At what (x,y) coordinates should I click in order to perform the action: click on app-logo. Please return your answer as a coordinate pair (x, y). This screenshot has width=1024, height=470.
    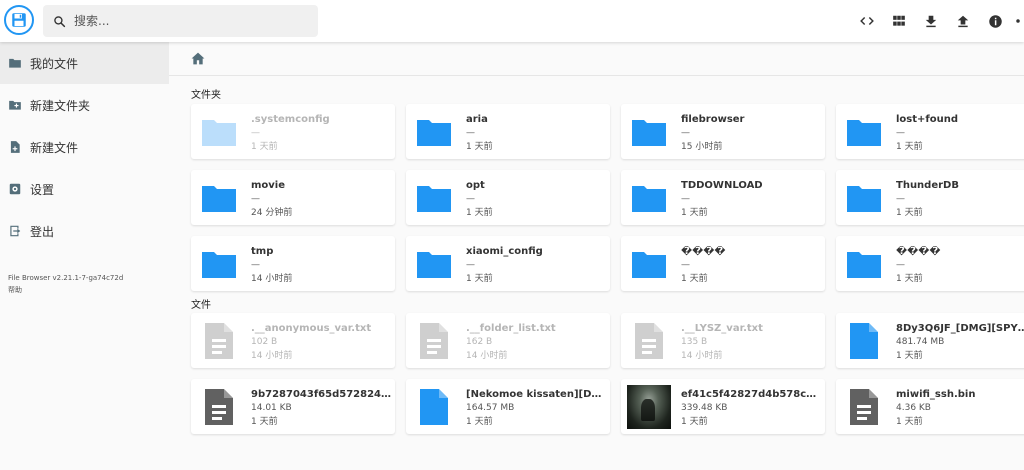
    Looking at the image, I should click on (19, 20).